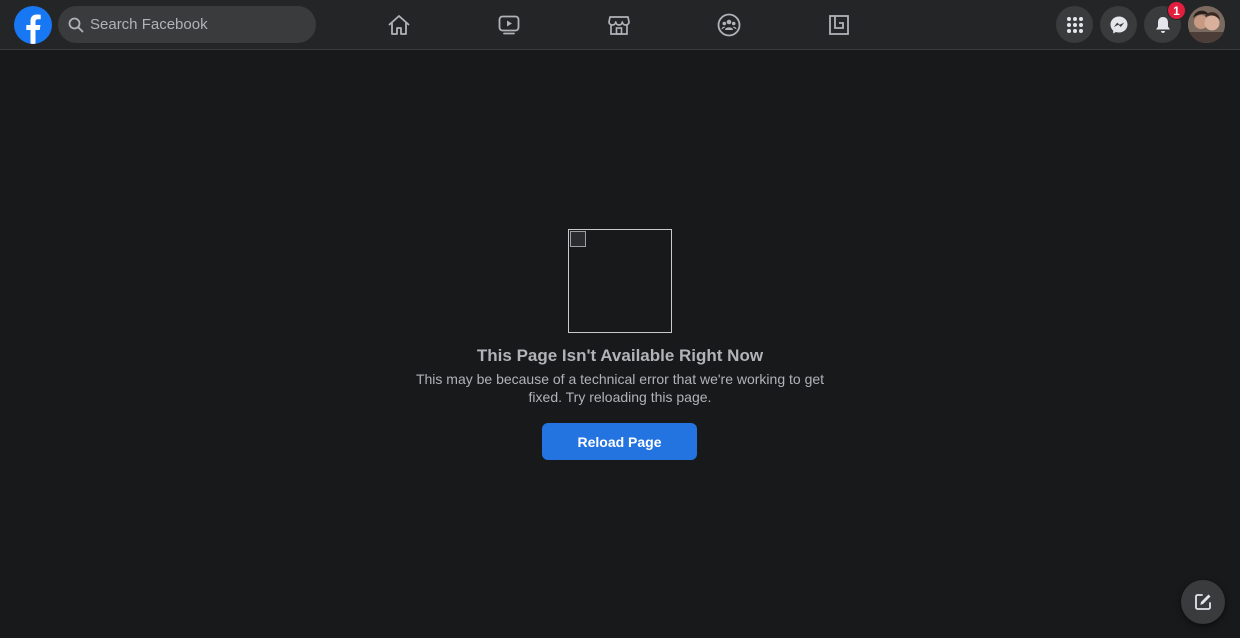 The height and width of the screenshot is (638, 1240). I want to click on tab-home, so click(399, 25).